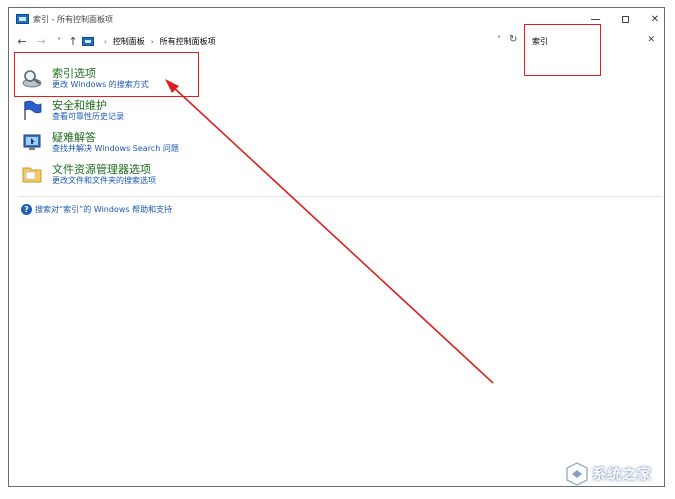  What do you see at coordinates (188, 41) in the screenshot?
I see `breadcrumb-item: 所有控制面板项` at bounding box center [188, 41].